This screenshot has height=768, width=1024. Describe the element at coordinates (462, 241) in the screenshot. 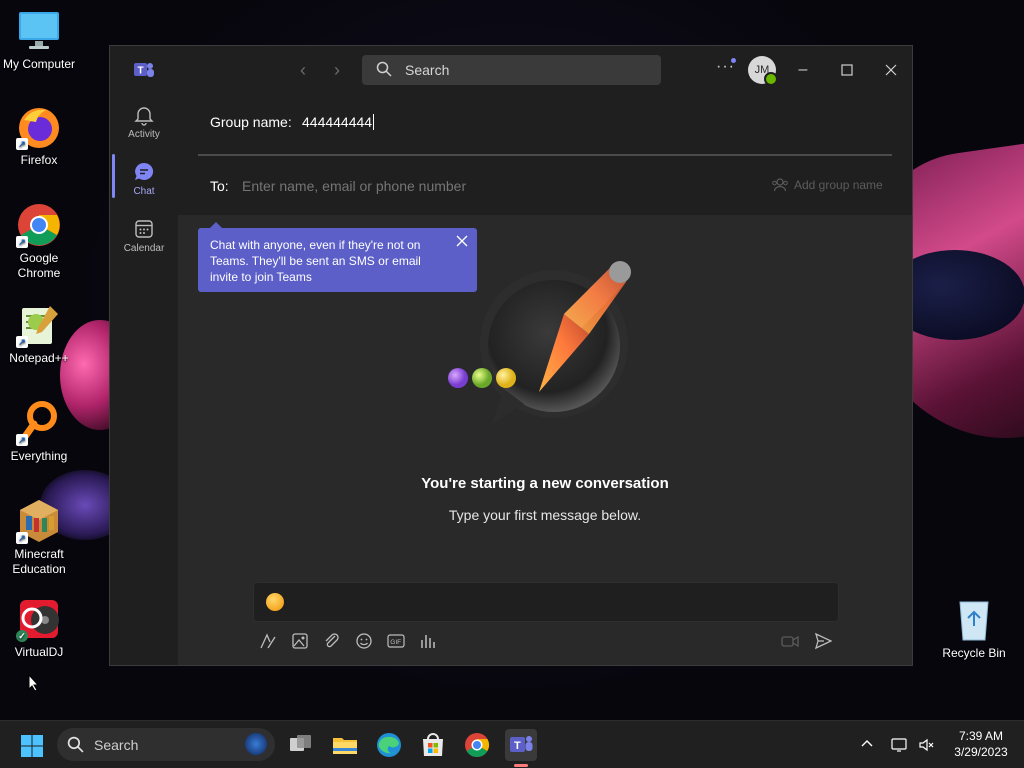

I see `close-icon` at that location.